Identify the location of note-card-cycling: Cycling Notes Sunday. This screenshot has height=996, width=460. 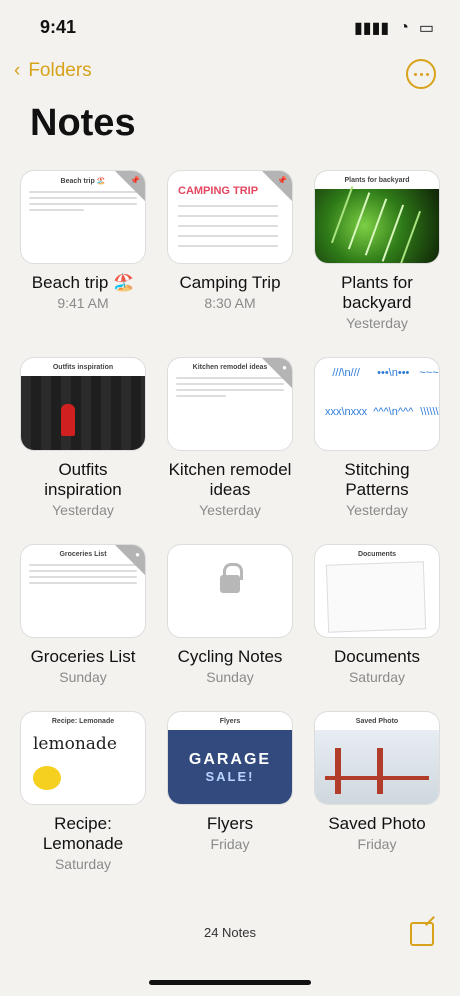
(230, 614).